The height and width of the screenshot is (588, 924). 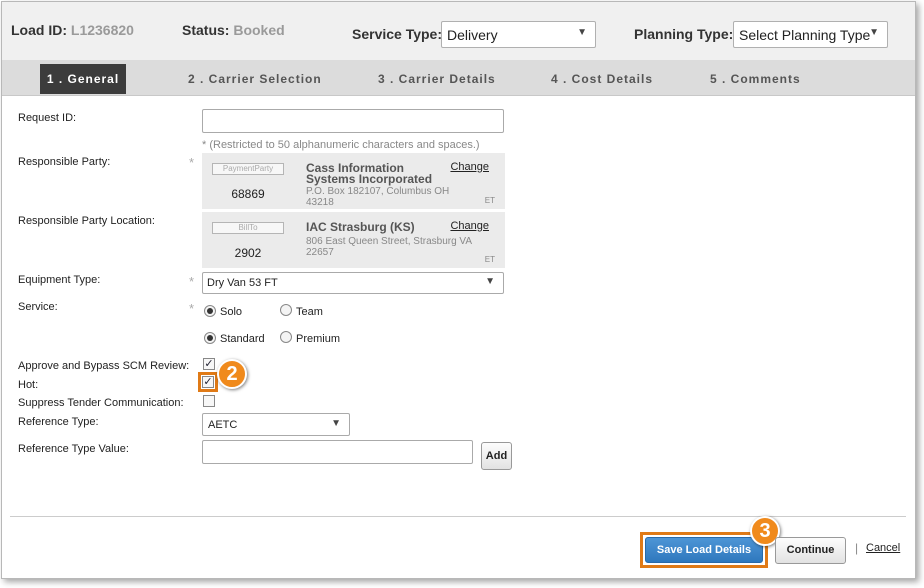 I want to click on service-standard-label: Standard, so click(x=242, y=339).